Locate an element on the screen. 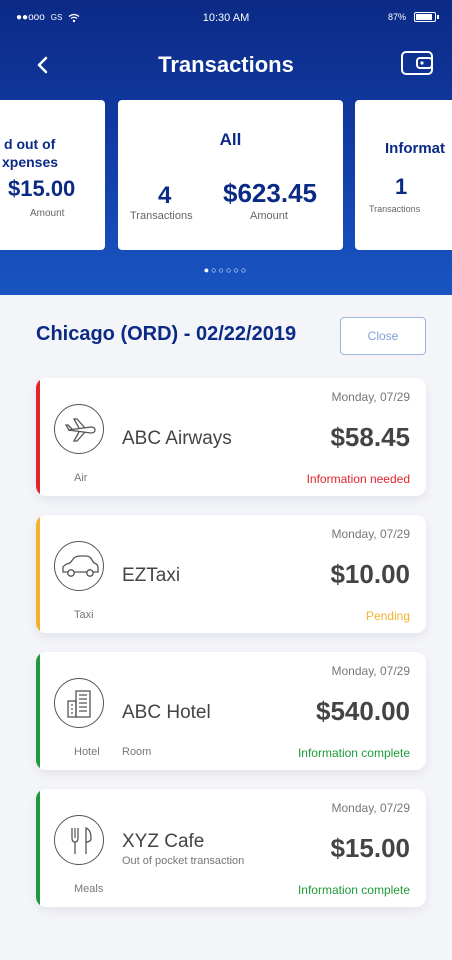 This screenshot has width=452, height=960. card-count: 1 is located at coordinates (401, 186).